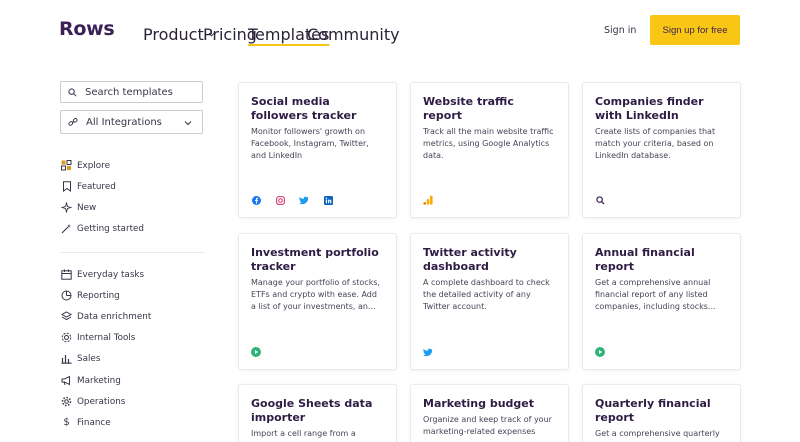 This screenshot has height=442, width=800. Describe the element at coordinates (129, 92) in the screenshot. I see `search-placeholder: Search templates` at that location.